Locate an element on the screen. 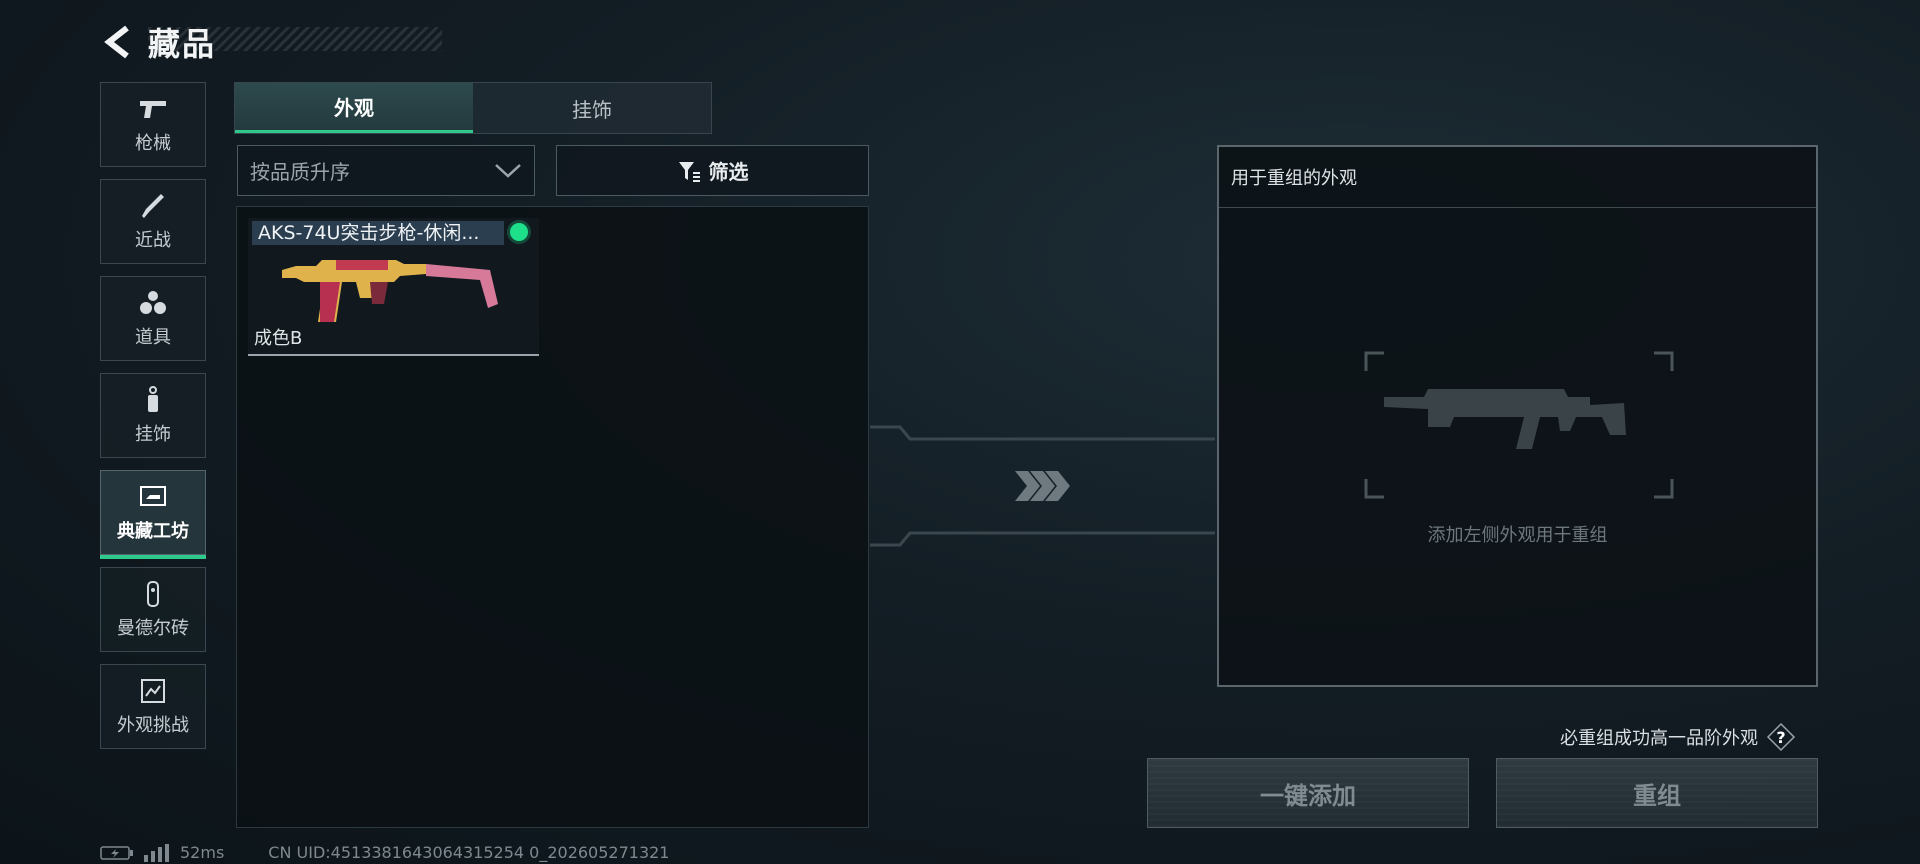 The width and height of the screenshot is (1920, 864). brick-icon is located at coordinates (153, 593).